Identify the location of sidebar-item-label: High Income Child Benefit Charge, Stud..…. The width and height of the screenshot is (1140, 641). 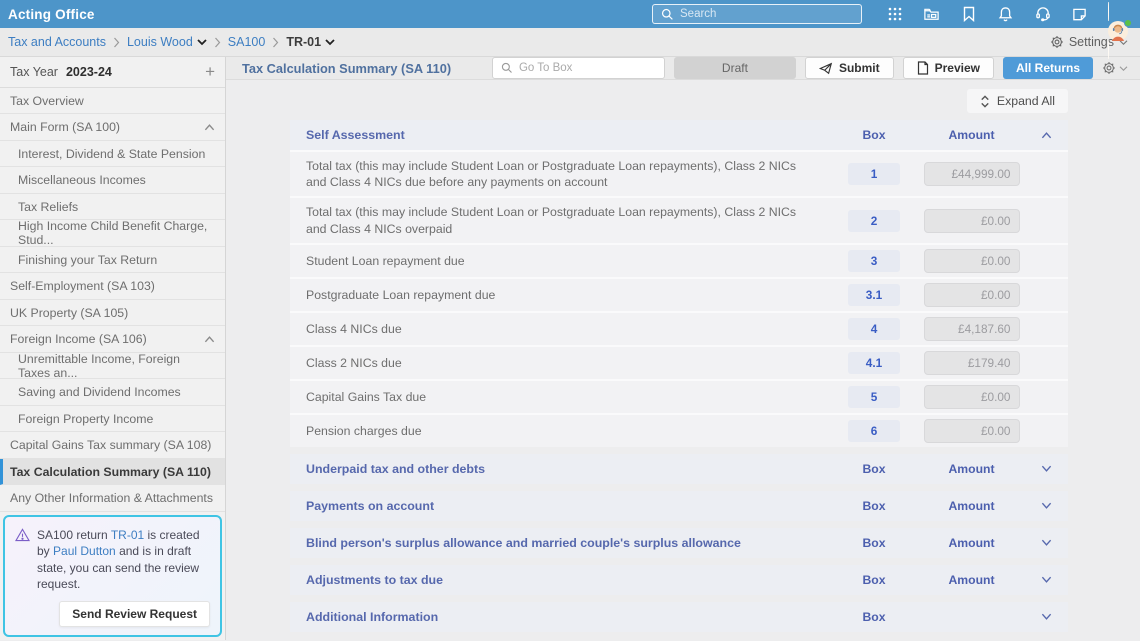
(113, 233).